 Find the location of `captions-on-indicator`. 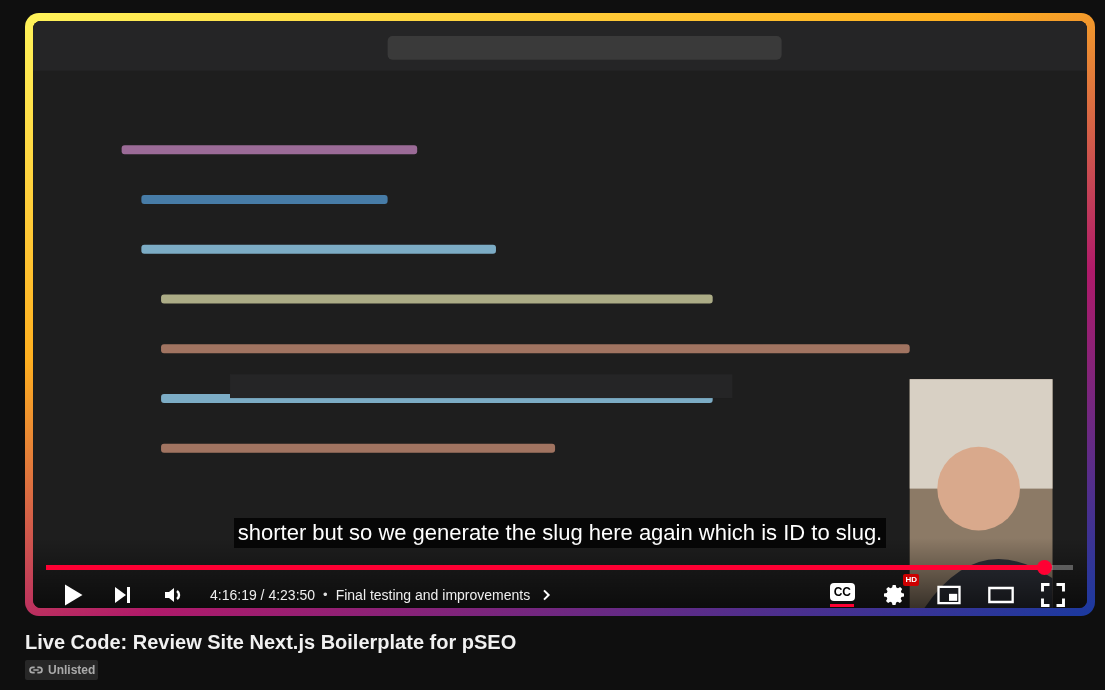

captions-on-indicator is located at coordinates (842, 605).